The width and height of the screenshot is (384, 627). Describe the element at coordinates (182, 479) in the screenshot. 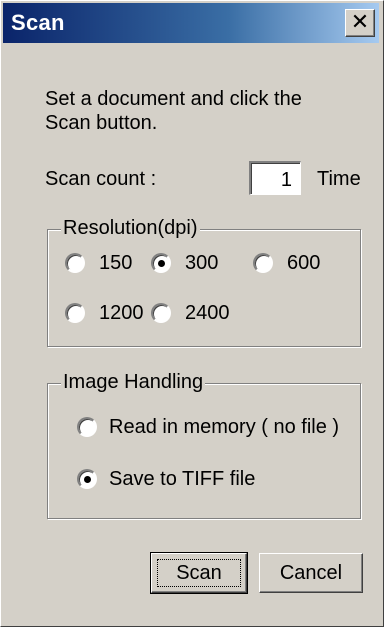

I see `save-tiff-label: Save to TIFF file` at that location.